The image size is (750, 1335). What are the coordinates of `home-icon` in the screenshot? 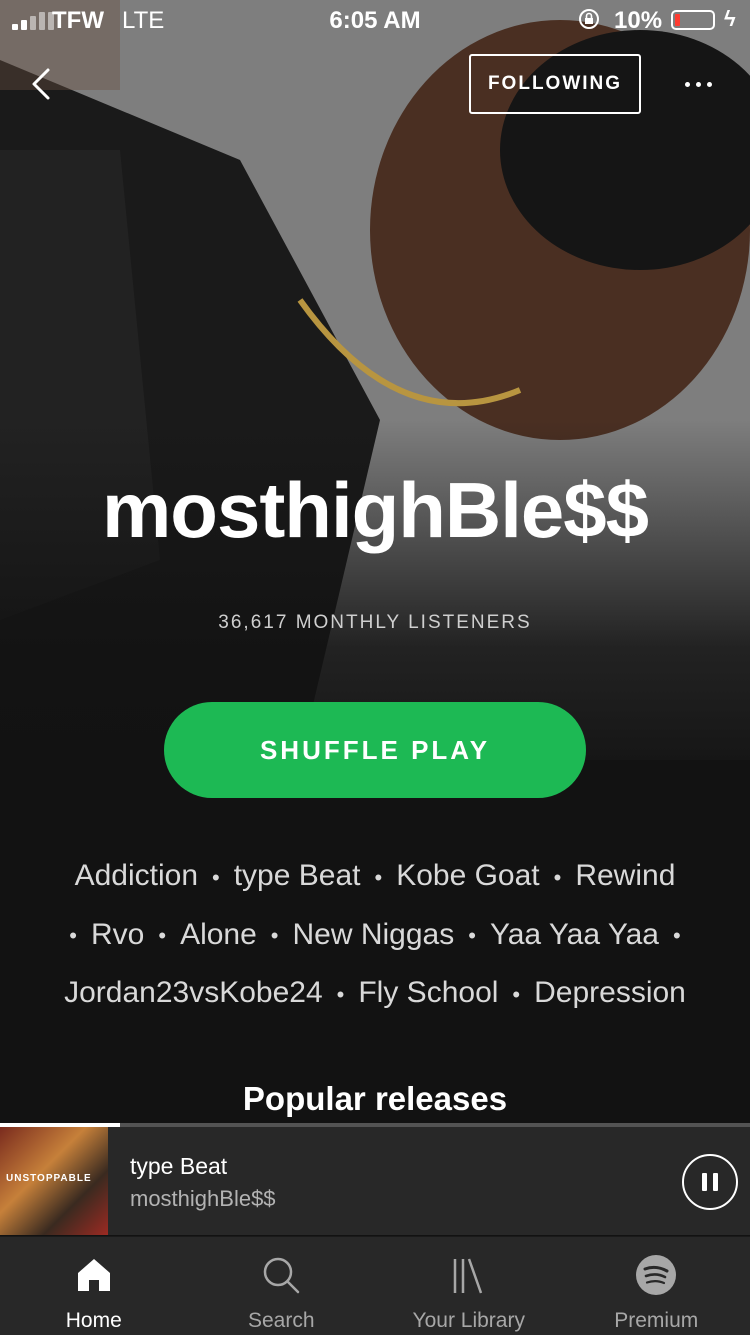 It's located at (94, 1275).